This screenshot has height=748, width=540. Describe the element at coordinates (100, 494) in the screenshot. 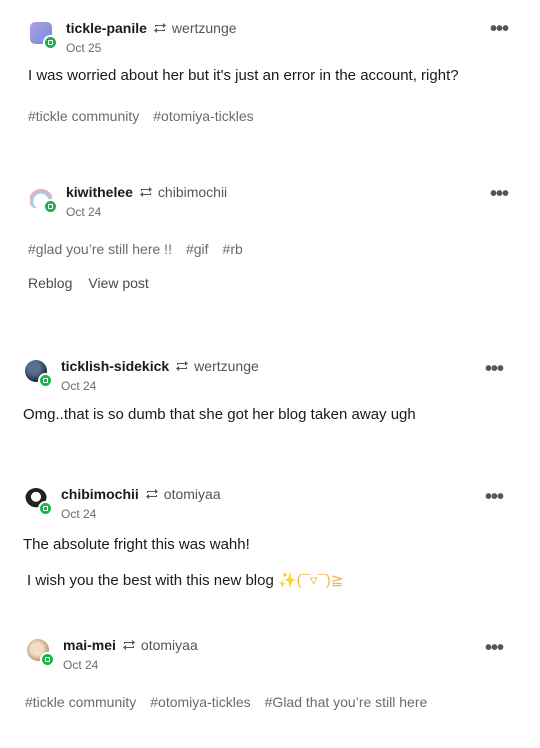

I see `author-name: chibimochii` at that location.